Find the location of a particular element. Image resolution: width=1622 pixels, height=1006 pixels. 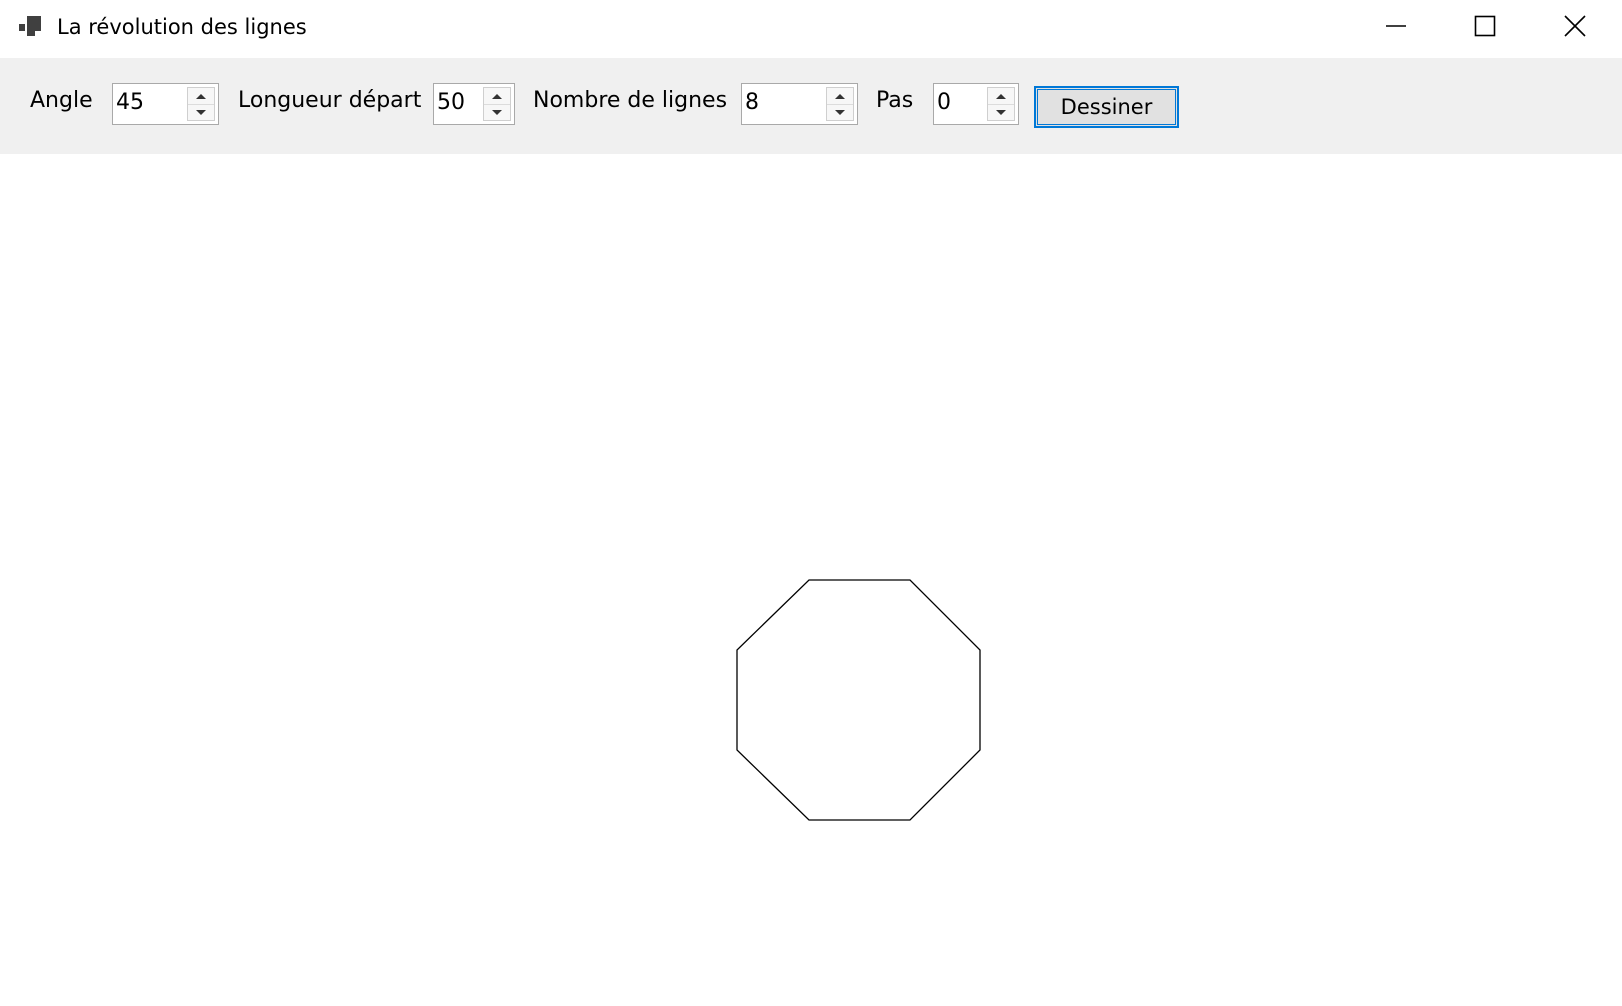

step-decrement-button is located at coordinates (1001, 112).